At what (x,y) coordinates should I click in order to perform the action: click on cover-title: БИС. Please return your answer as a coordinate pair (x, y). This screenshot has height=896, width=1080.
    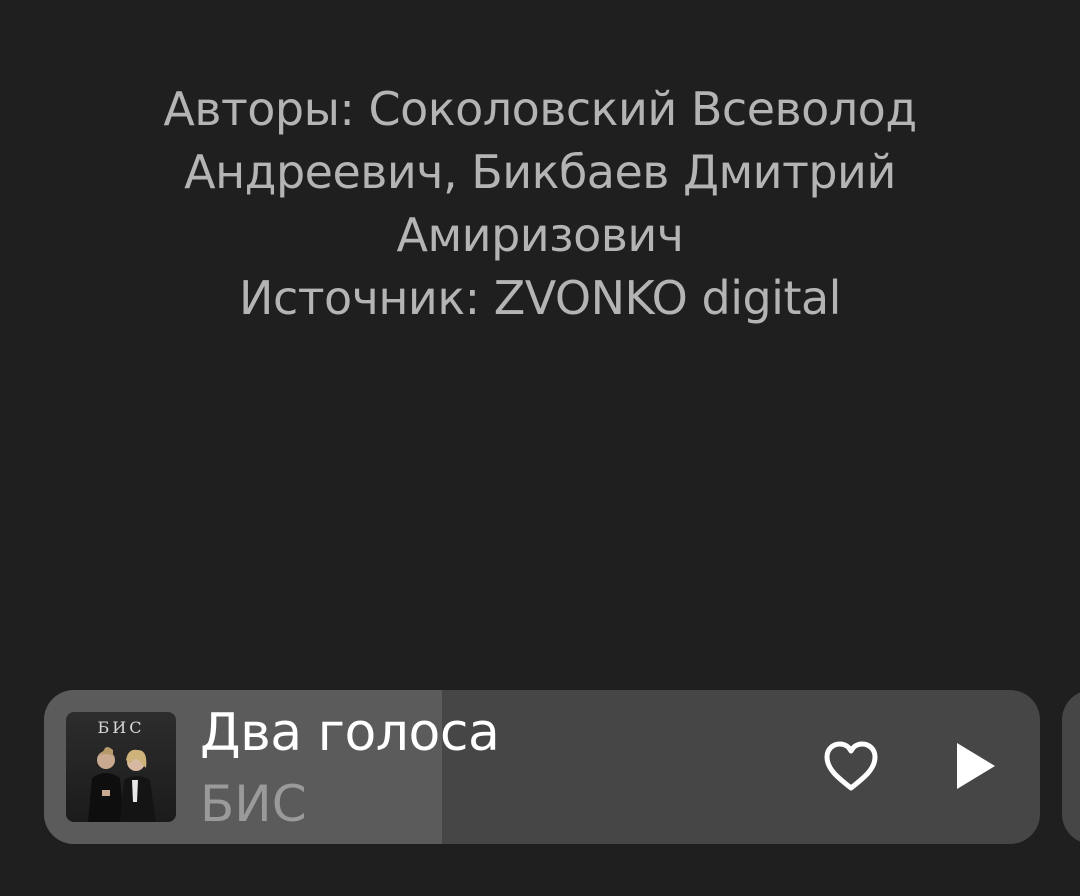
    Looking at the image, I should click on (121, 727).